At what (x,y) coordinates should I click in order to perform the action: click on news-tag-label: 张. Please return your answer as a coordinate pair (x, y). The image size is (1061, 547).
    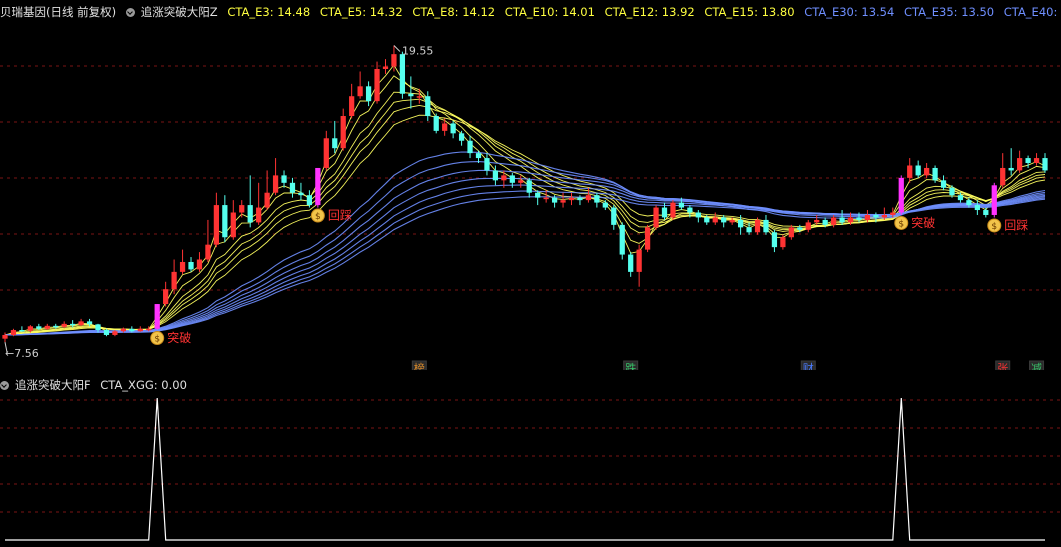
    Looking at the image, I should click on (1002, 366).